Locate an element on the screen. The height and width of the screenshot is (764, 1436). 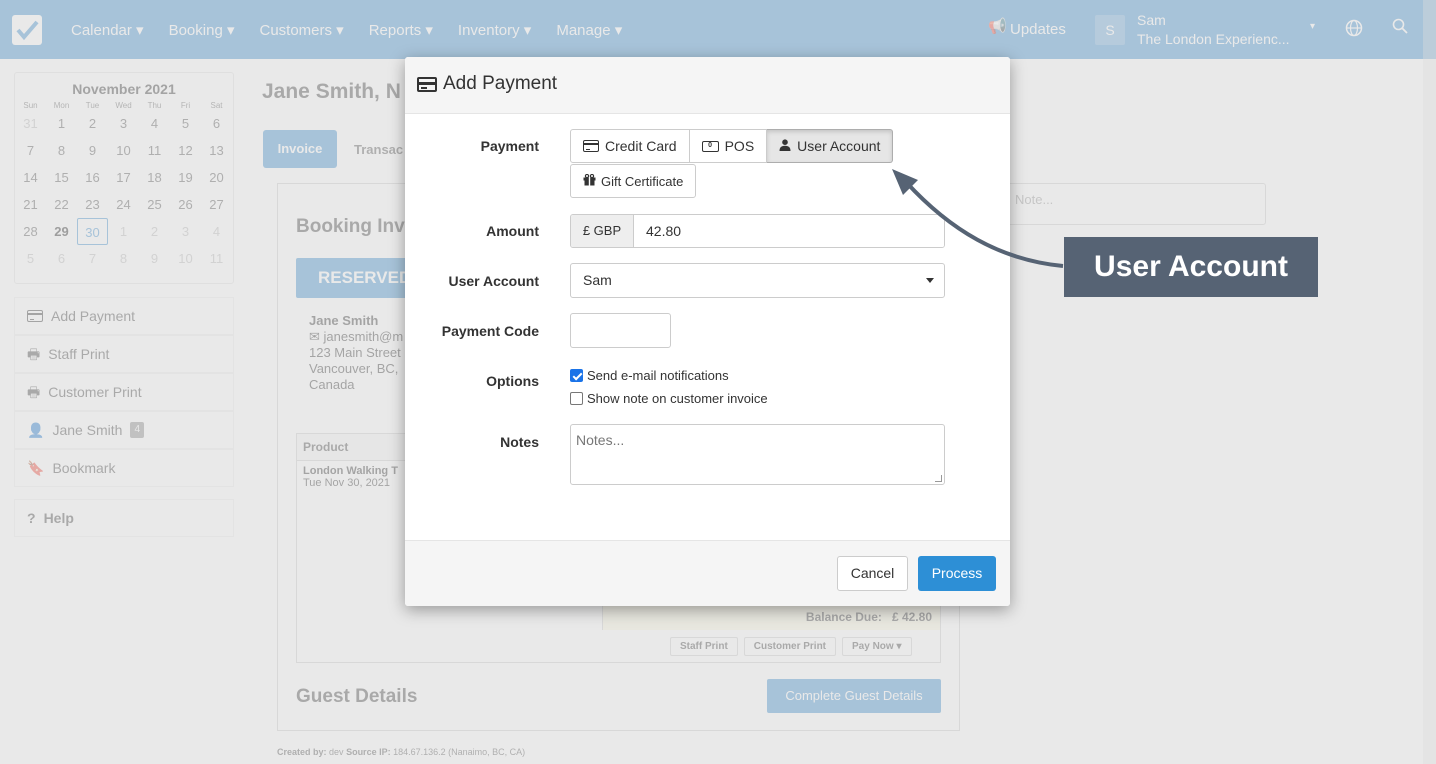
scrollbar is located at coordinates (1429, 382).